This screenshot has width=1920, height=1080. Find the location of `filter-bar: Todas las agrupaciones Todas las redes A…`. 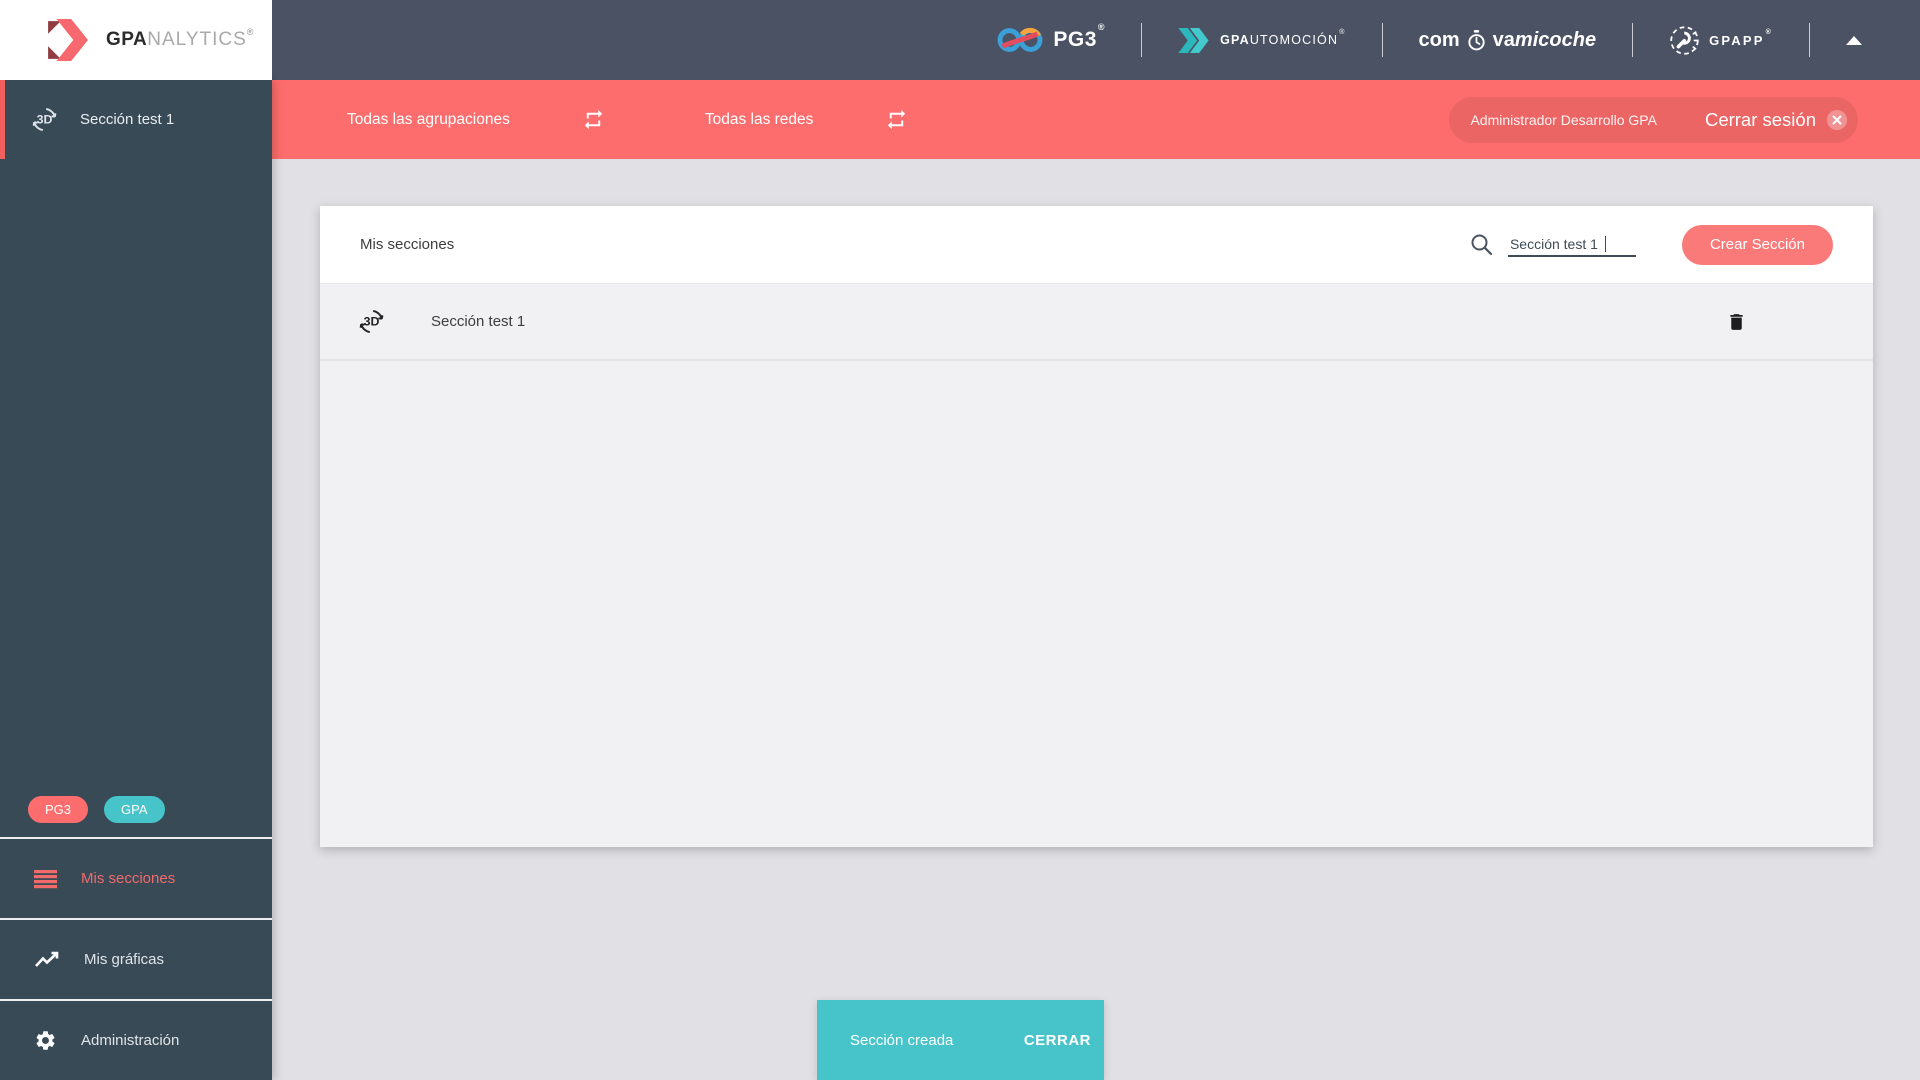

filter-bar: Todas las agrupaciones Todas las redes A… is located at coordinates (1096, 119).